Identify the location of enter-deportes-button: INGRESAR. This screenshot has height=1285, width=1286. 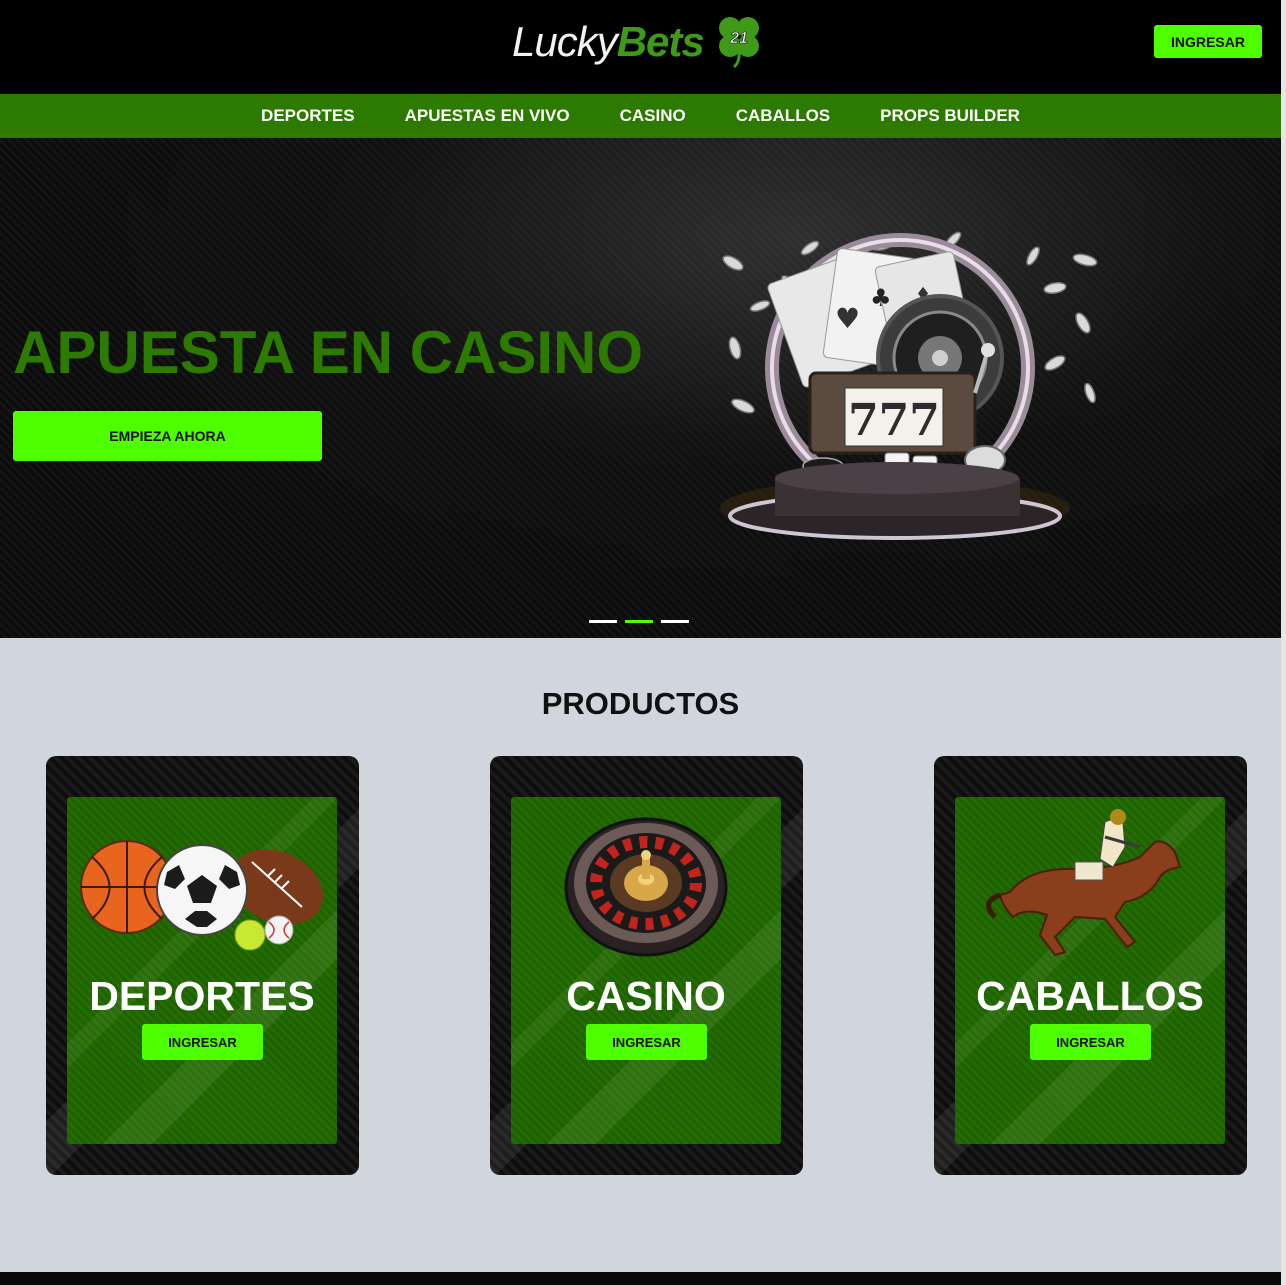
(202, 1042).